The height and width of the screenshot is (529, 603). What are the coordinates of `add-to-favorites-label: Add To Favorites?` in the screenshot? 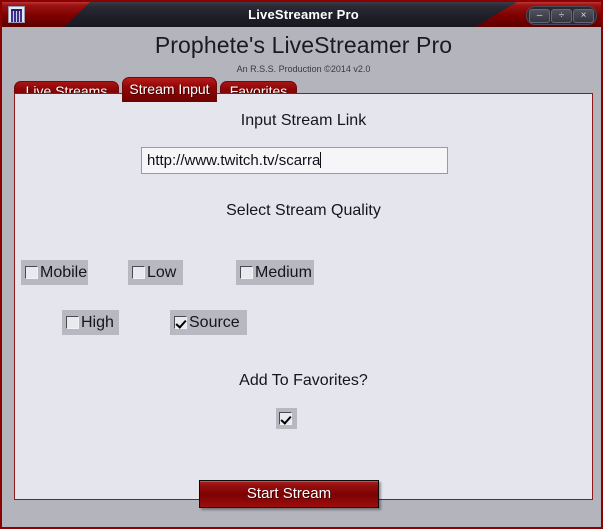 It's located at (303, 380).